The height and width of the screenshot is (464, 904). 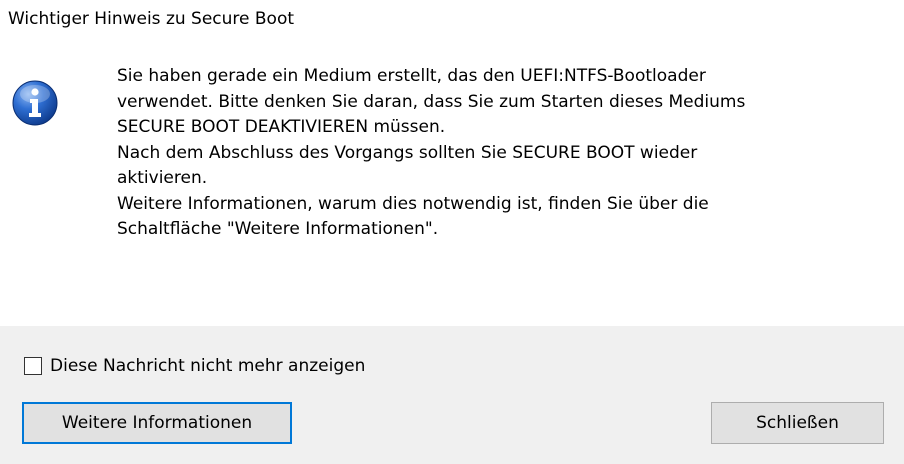 I want to click on information-icon, so click(x=35, y=103).